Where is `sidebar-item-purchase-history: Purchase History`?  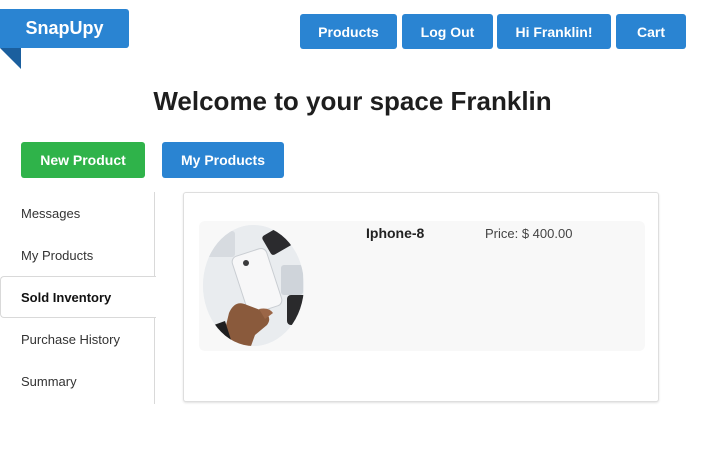
sidebar-item-purchase-history: Purchase History is located at coordinates (77, 339).